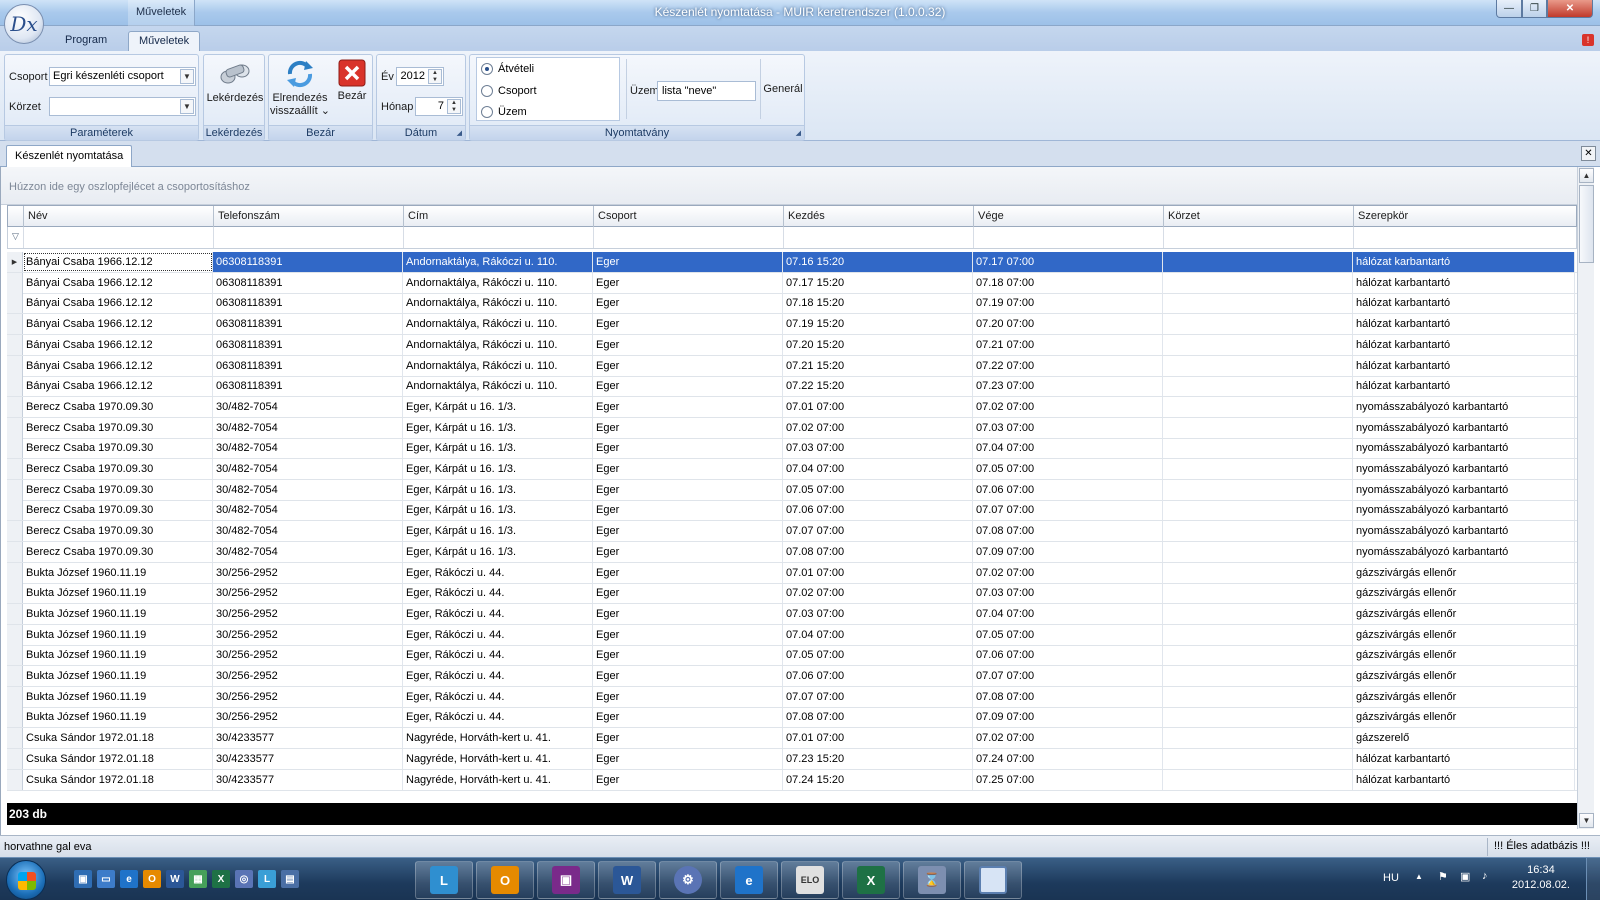 The height and width of the screenshot is (900, 1600). Describe the element at coordinates (499, 216) in the screenshot. I see `column-header-cim: Cím` at that location.